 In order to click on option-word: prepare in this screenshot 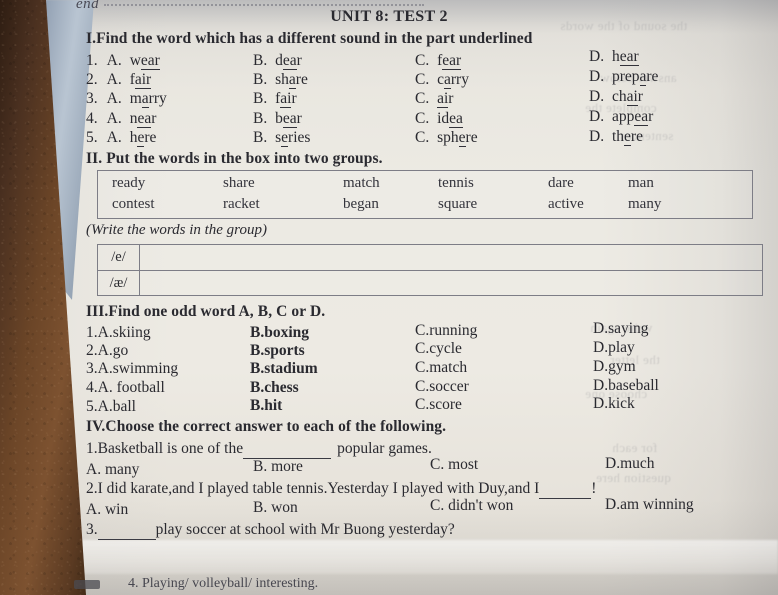, I will do `click(635, 77)`.